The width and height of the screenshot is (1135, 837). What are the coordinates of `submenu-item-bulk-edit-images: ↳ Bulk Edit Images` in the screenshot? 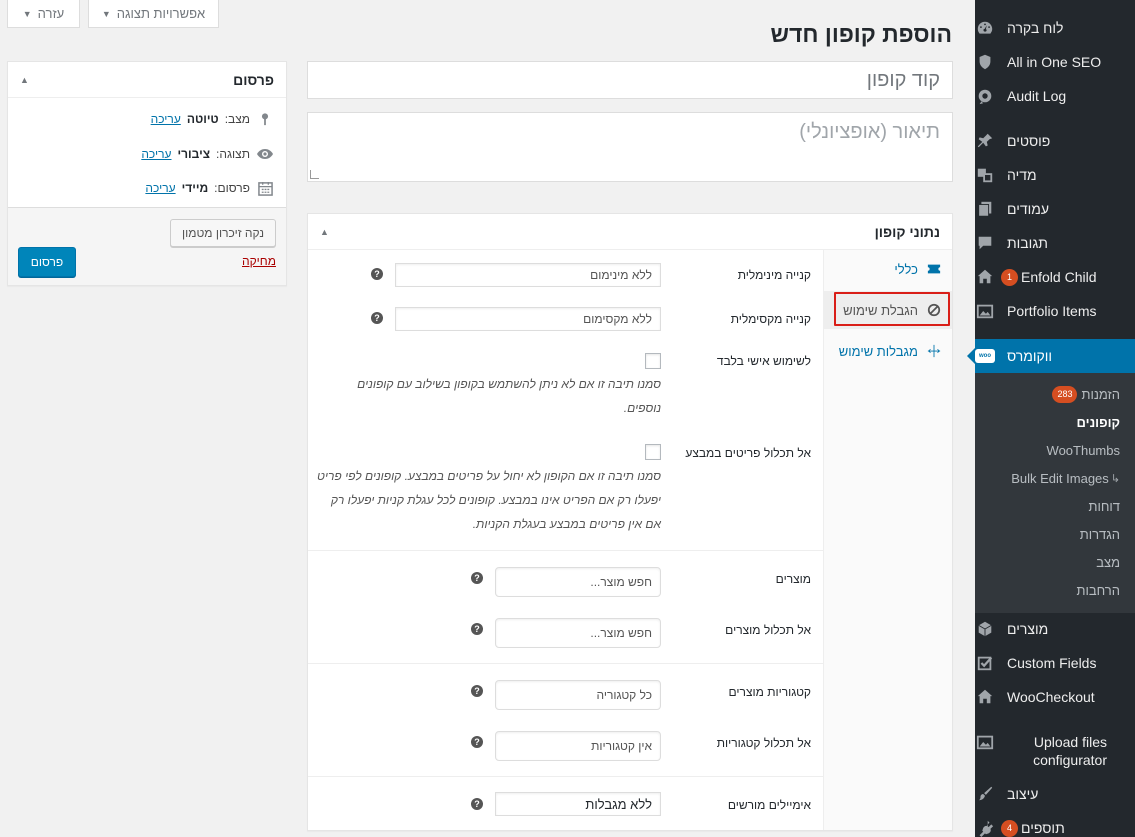 It's located at (1055, 478).